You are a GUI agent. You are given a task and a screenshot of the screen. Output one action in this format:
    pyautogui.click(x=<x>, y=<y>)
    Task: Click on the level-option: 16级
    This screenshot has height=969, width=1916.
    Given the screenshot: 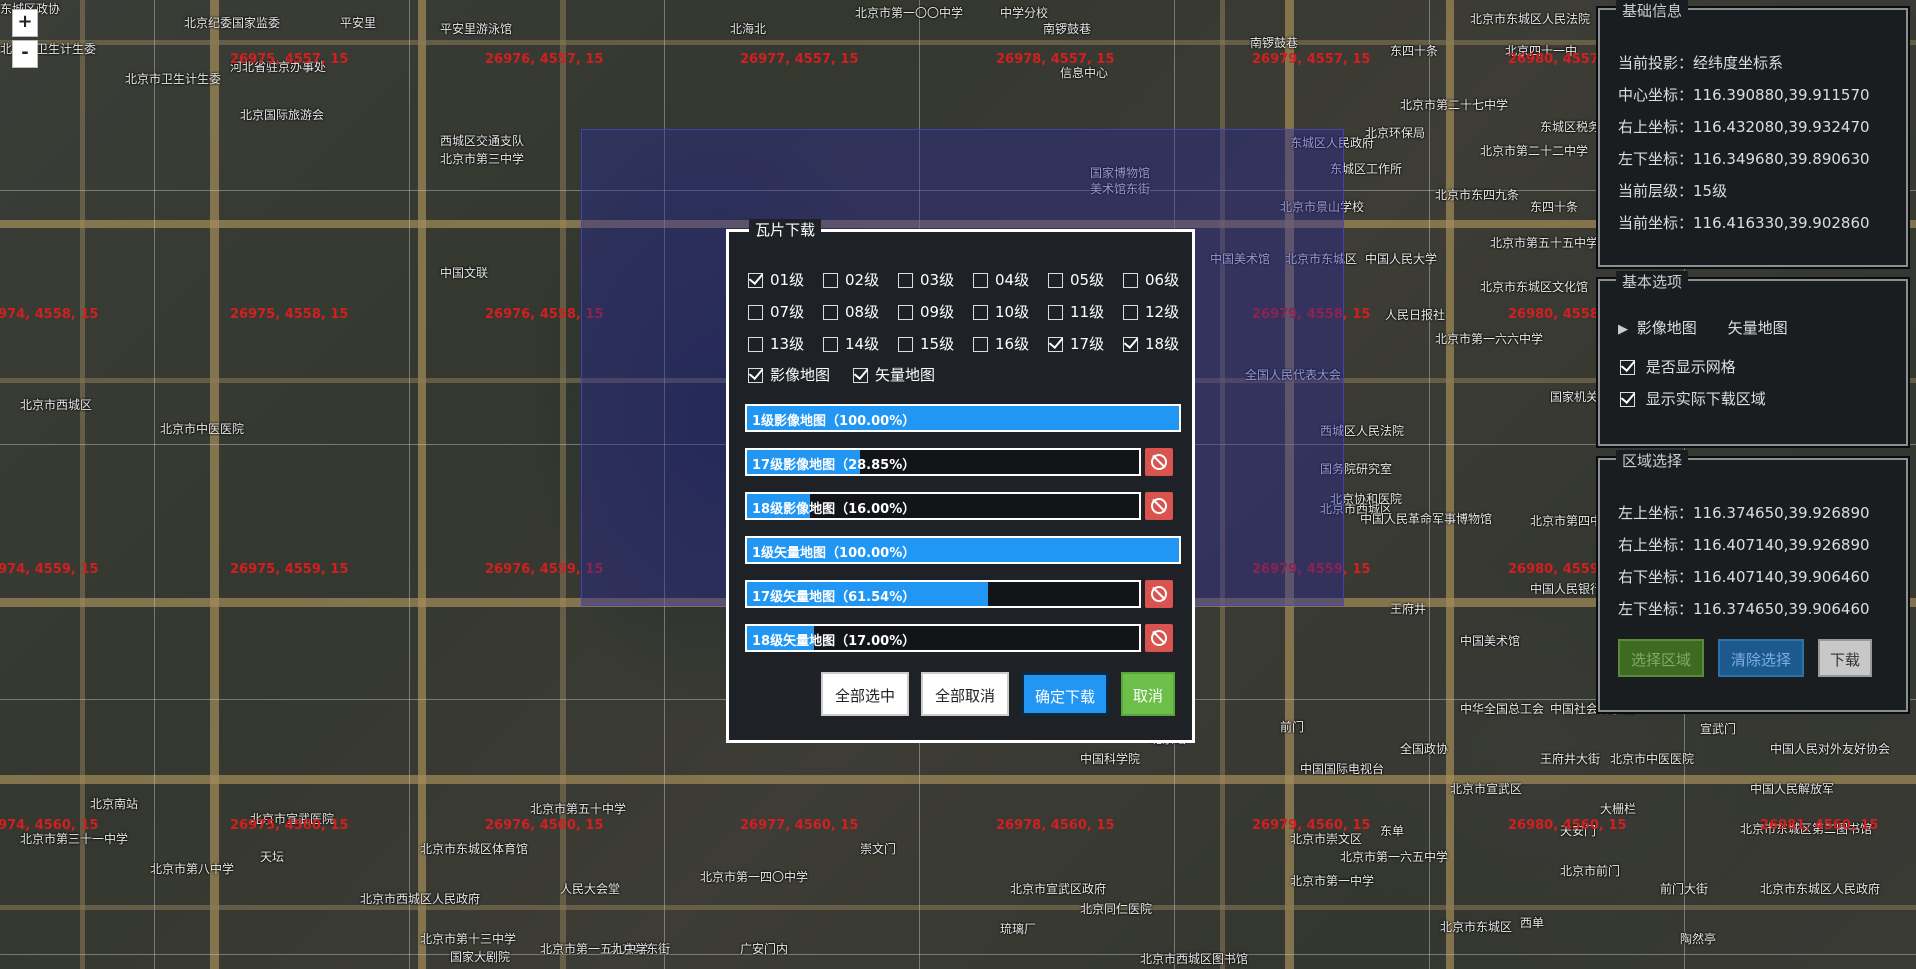 What is the action you would take?
    pyautogui.click(x=1001, y=343)
    